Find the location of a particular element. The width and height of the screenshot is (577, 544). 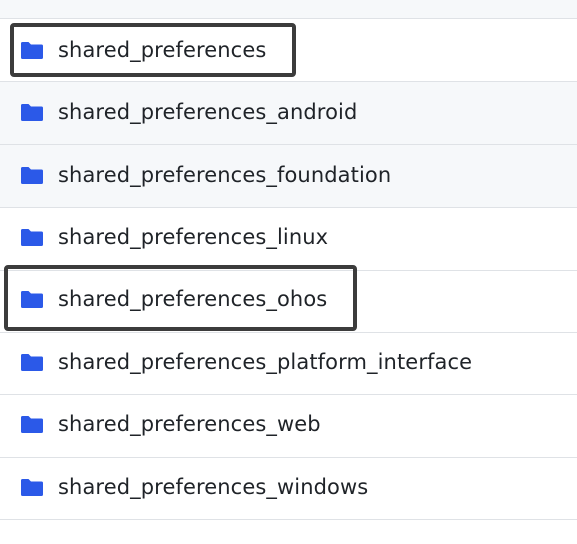

folder-row-shared-preferences-windows: shared_preferences_windows is located at coordinates (288, 488).